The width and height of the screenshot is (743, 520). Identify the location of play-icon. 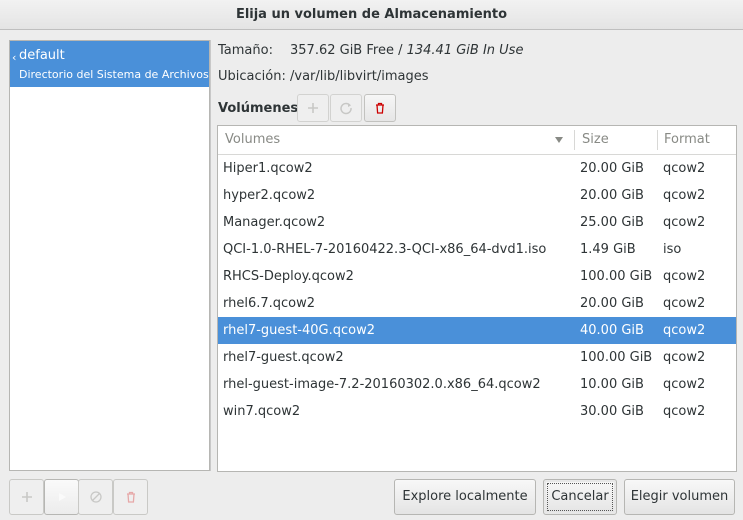
(62, 497).